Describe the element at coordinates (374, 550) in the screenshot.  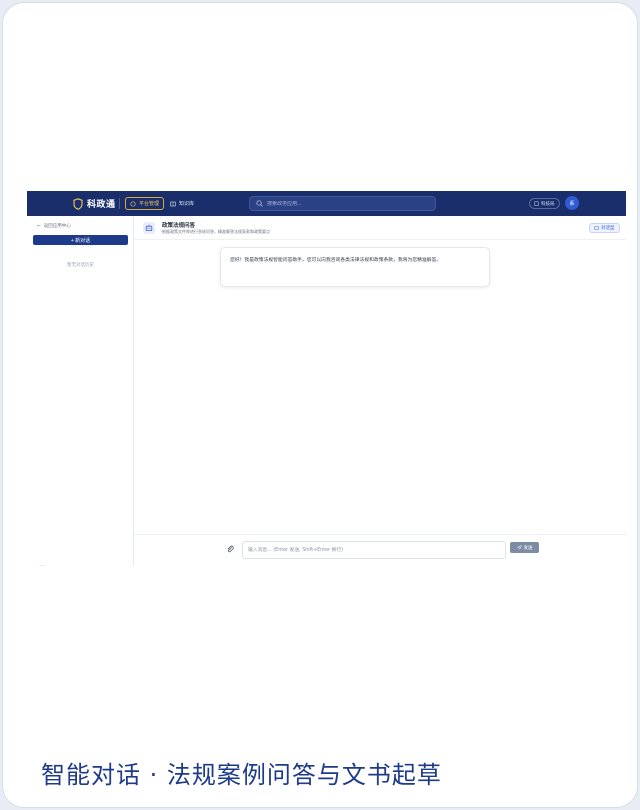
I see `message-input` at that location.